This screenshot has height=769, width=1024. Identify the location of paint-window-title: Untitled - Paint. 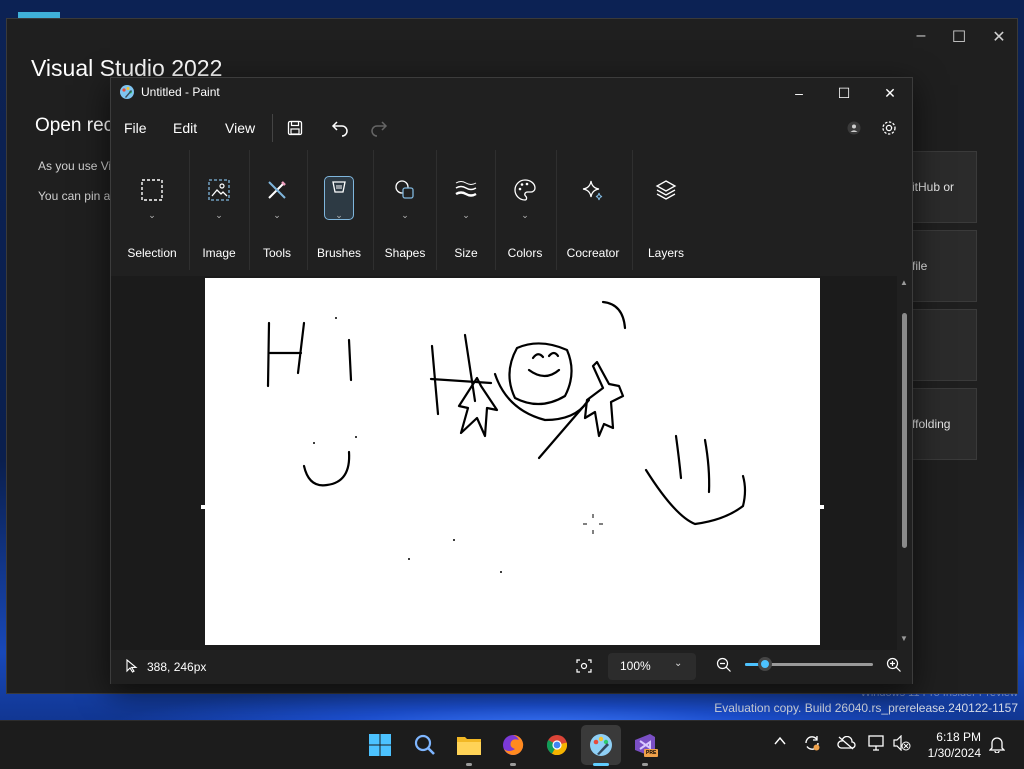
(180, 92).